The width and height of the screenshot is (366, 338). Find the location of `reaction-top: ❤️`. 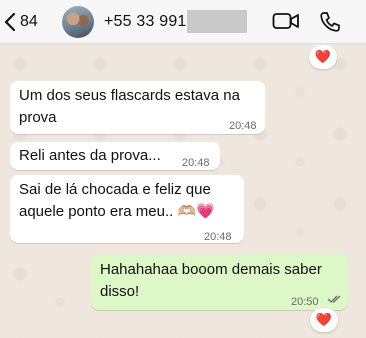

reaction-top: ❤️ is located at coordinates (323, 57).